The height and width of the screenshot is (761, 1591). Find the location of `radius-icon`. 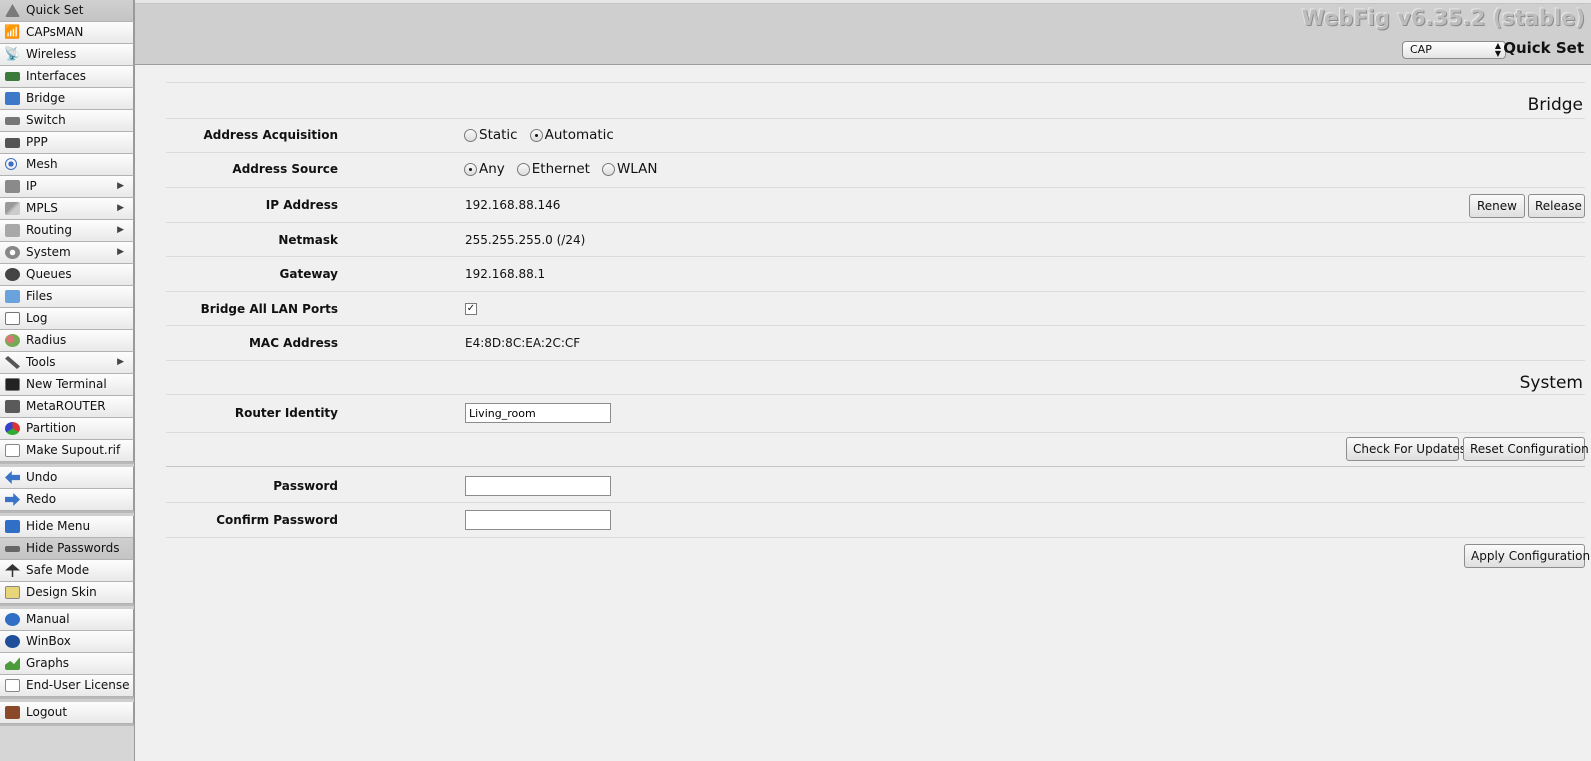

radius-icon is located at coordinates (12, 340).